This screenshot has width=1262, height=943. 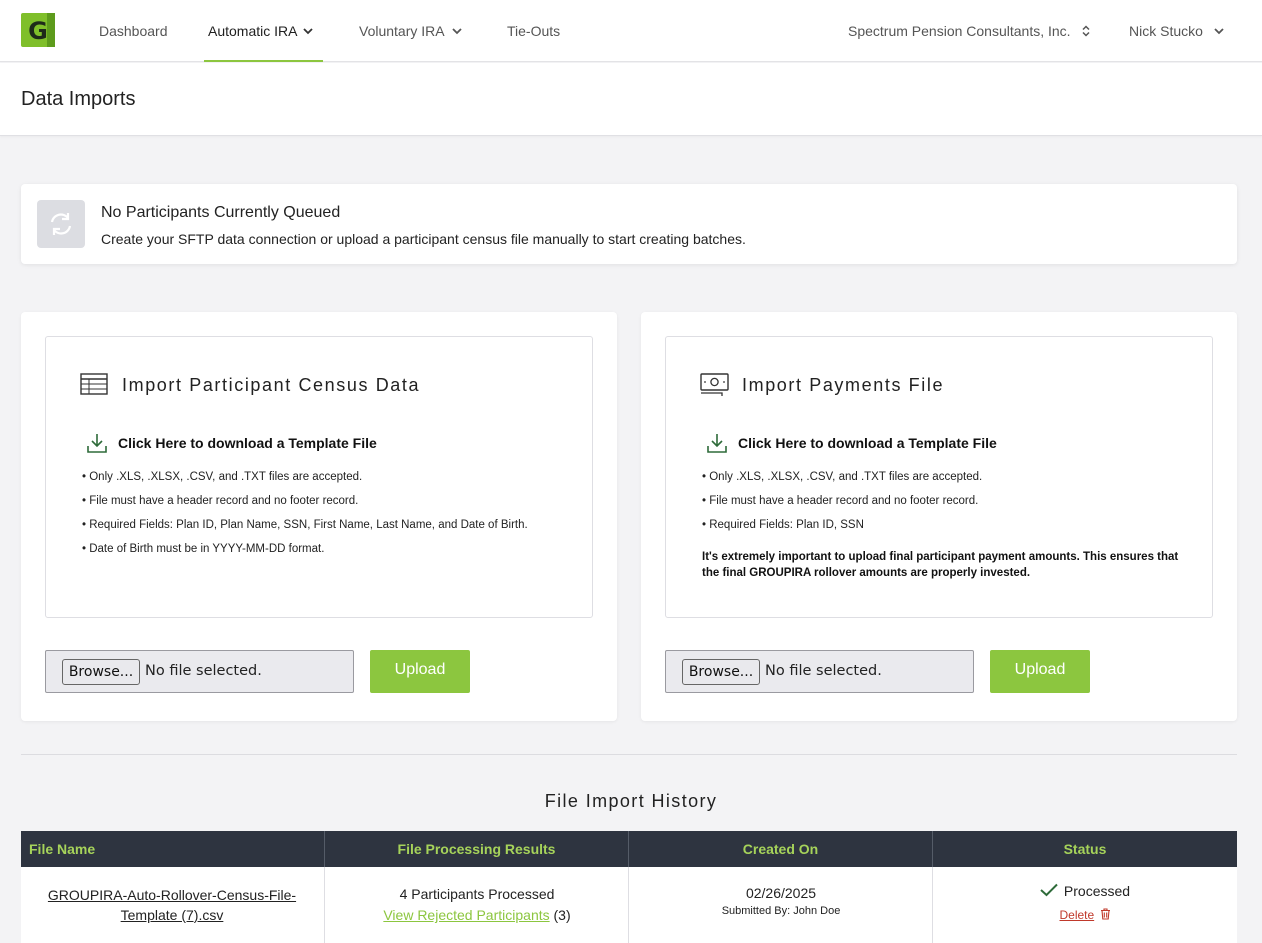 I want to click on nav-automatic-ira-label: Automatic IRA, so click(x=253, y=31).